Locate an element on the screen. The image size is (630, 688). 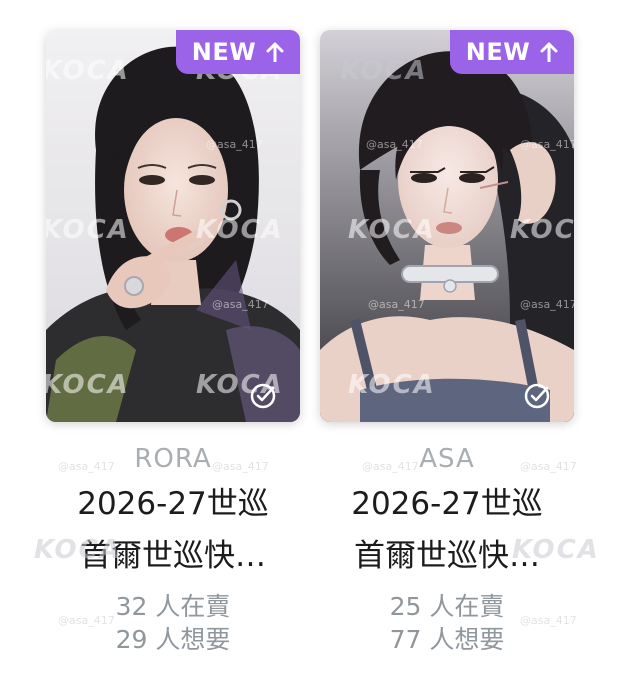
member-name: RORA is located at coordinates (173, 459).